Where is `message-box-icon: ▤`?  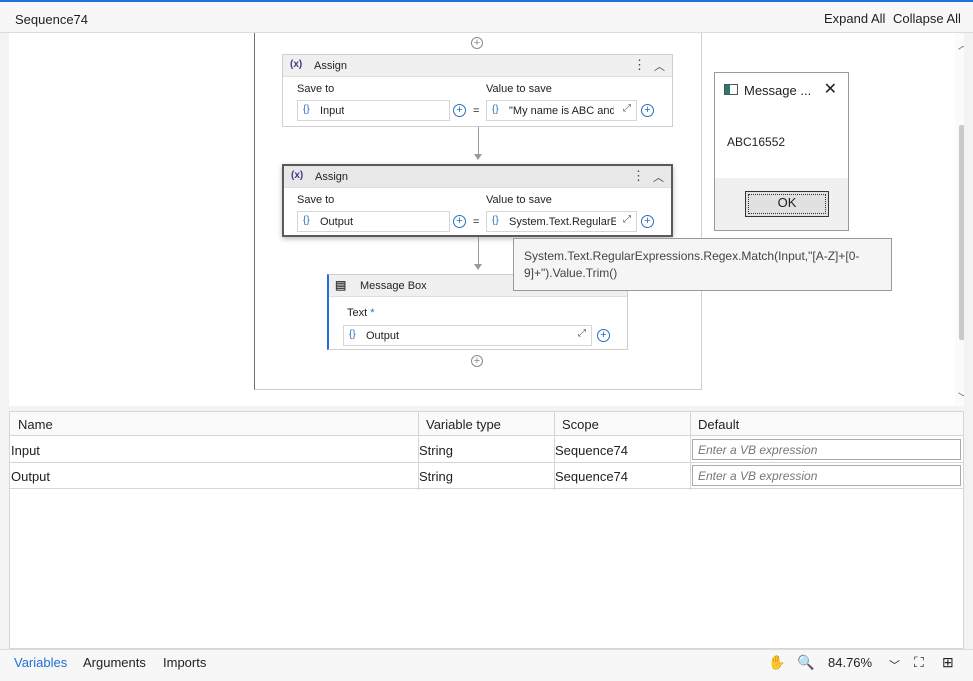 message-box-icon: ▤ is located at coordinates (341, 285).